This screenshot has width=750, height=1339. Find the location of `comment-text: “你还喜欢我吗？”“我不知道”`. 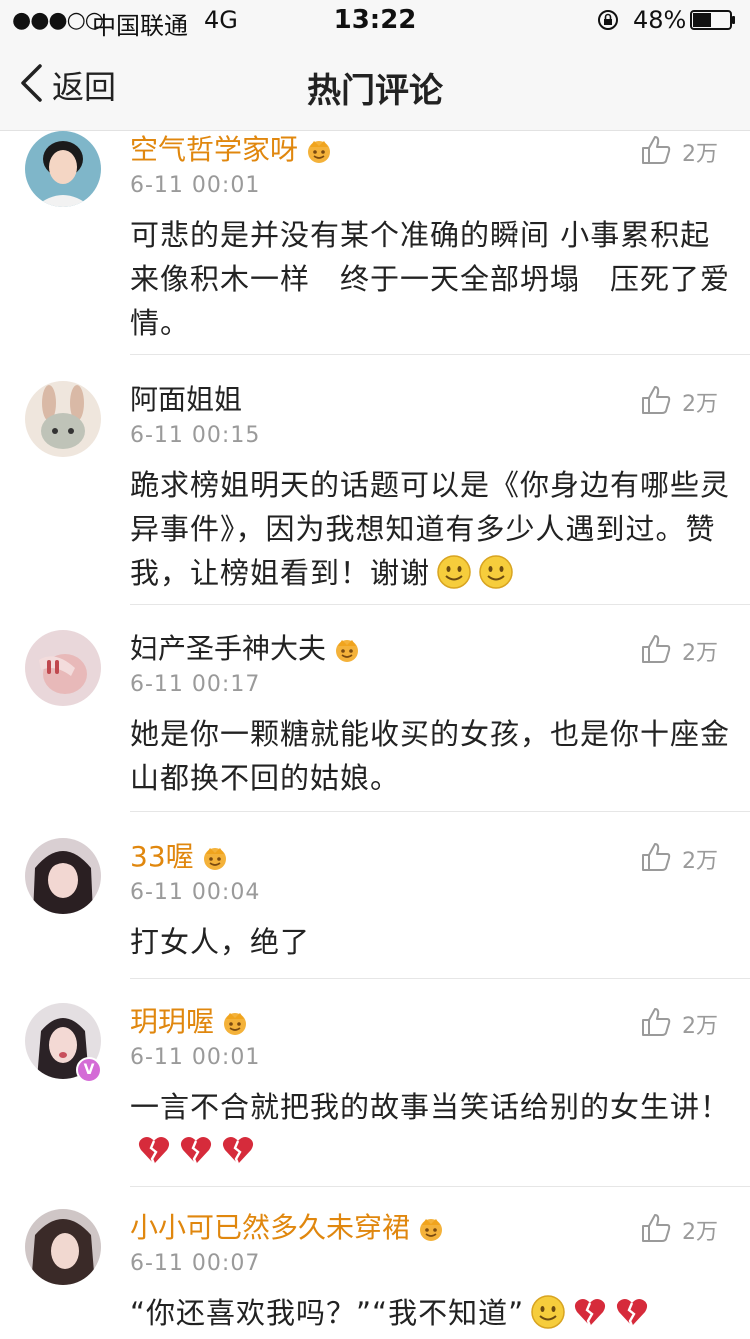

comment-text: “你还喜欢我吗？”“我不知道” is located at coordinates (430, 1313).